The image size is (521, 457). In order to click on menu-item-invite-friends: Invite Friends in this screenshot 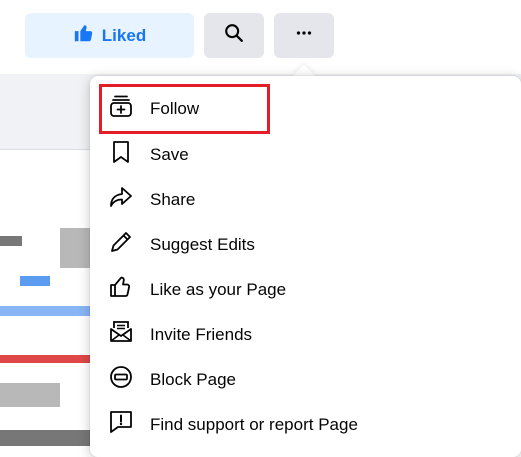, I will do `click(305, 334)`.